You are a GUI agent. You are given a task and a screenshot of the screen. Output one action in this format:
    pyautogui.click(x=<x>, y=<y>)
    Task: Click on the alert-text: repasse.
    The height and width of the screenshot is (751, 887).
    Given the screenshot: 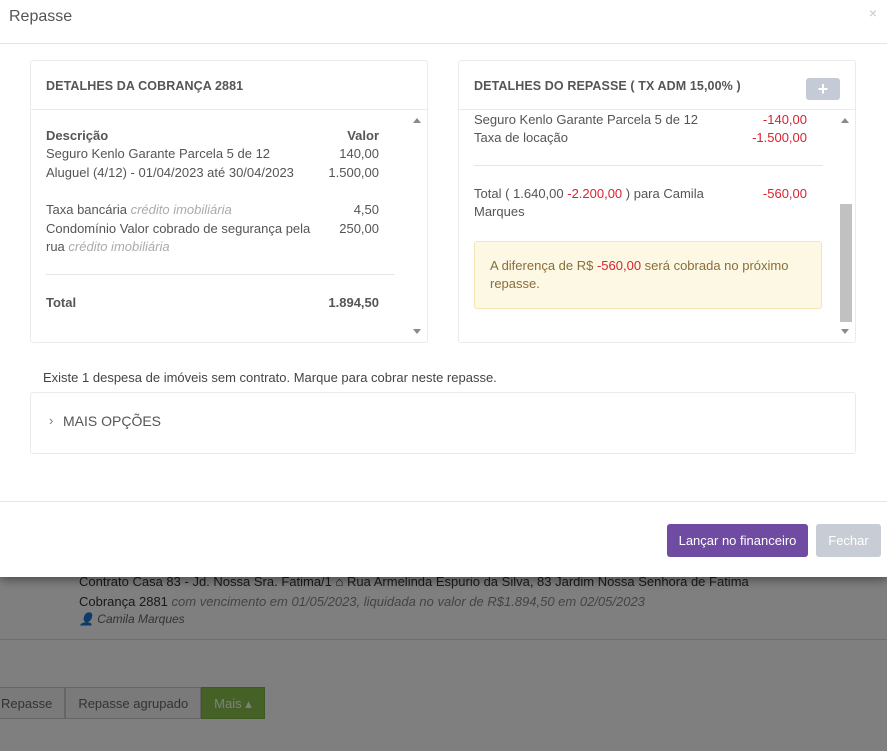 What is the action you would take?
    pyautogui.click(x=515, y=283)
    